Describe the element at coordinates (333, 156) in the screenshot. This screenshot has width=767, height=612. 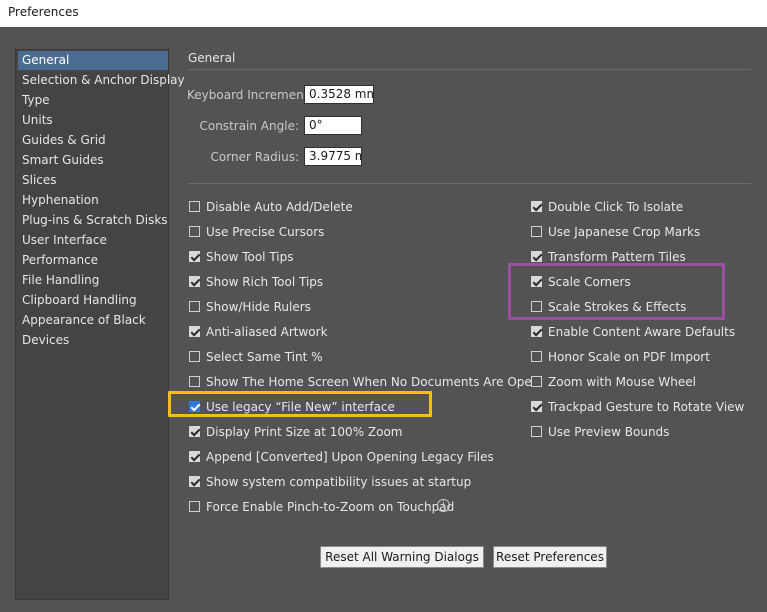
I see `corner-radius-input: 3.9775 m` at that location.